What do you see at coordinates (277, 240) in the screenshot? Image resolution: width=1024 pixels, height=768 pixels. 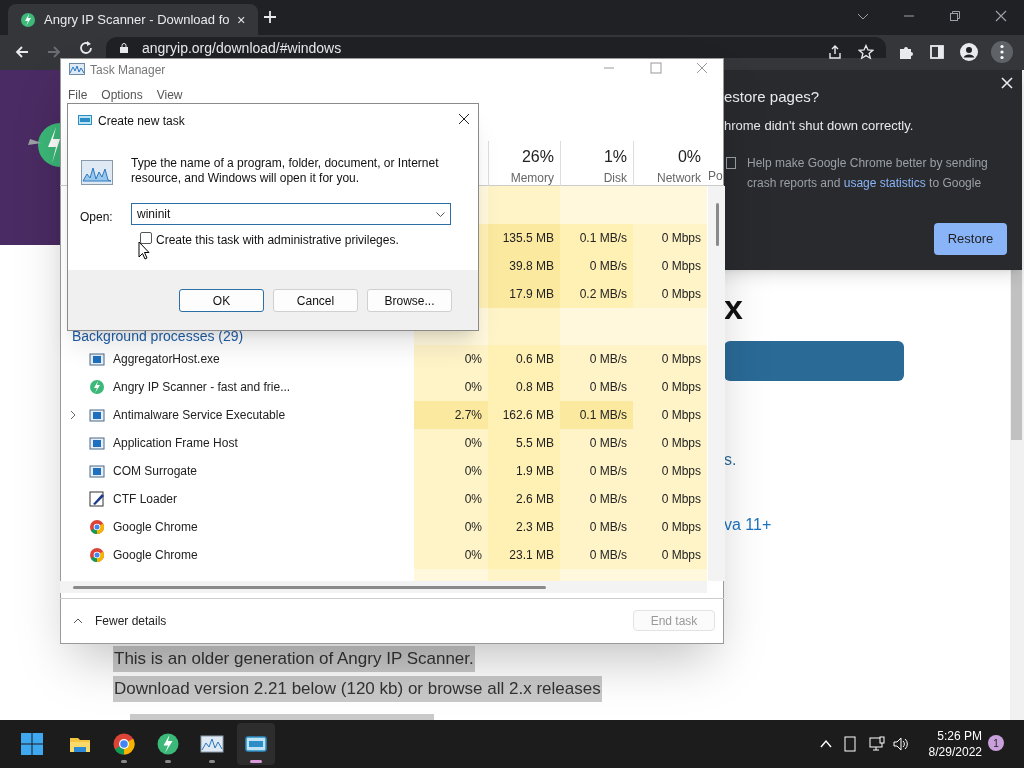 I see `checkbox-label: Create this task with administrative privileges.` at bounding box center [277, 240].